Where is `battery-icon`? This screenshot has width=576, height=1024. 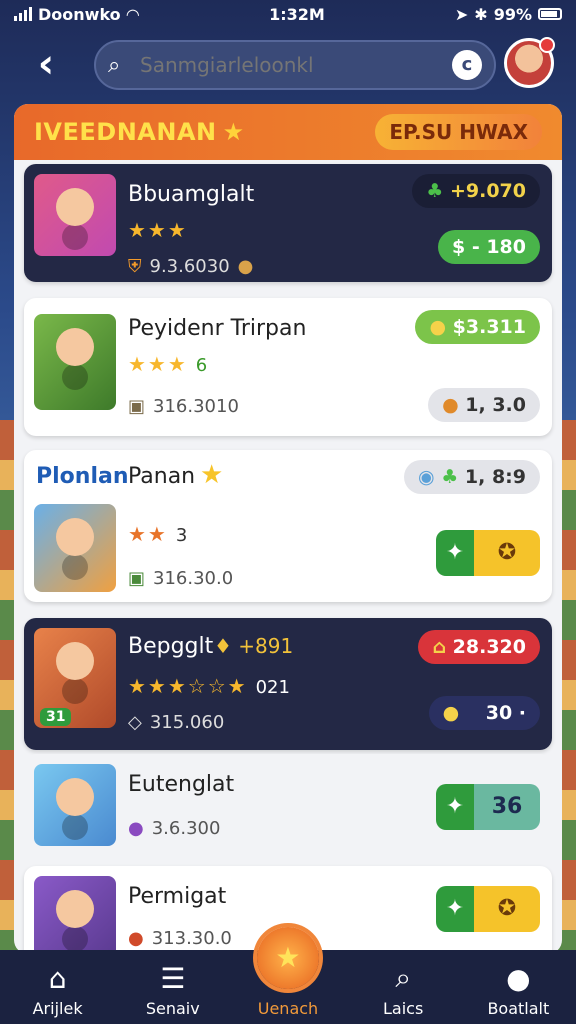
battery-icon is located at coordinates (550, 14).